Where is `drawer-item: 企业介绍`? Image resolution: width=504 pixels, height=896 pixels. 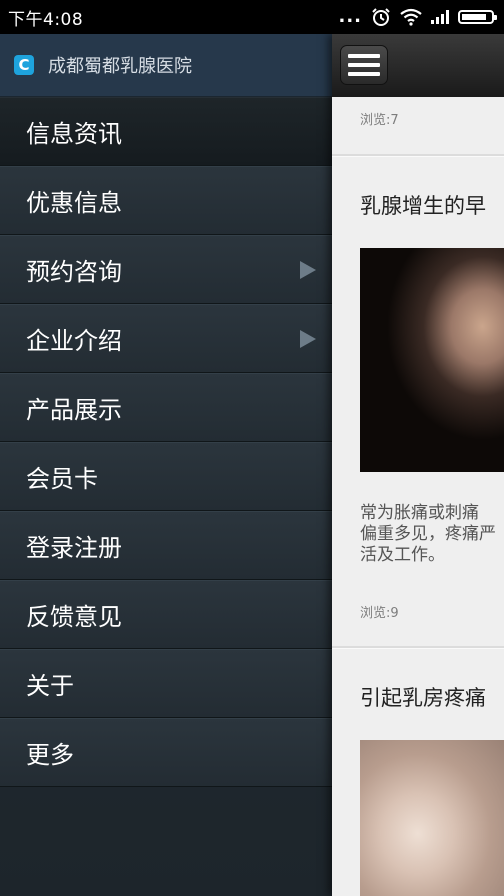 drawer-item: 企业介绍 is located at coordinates (166, 338).